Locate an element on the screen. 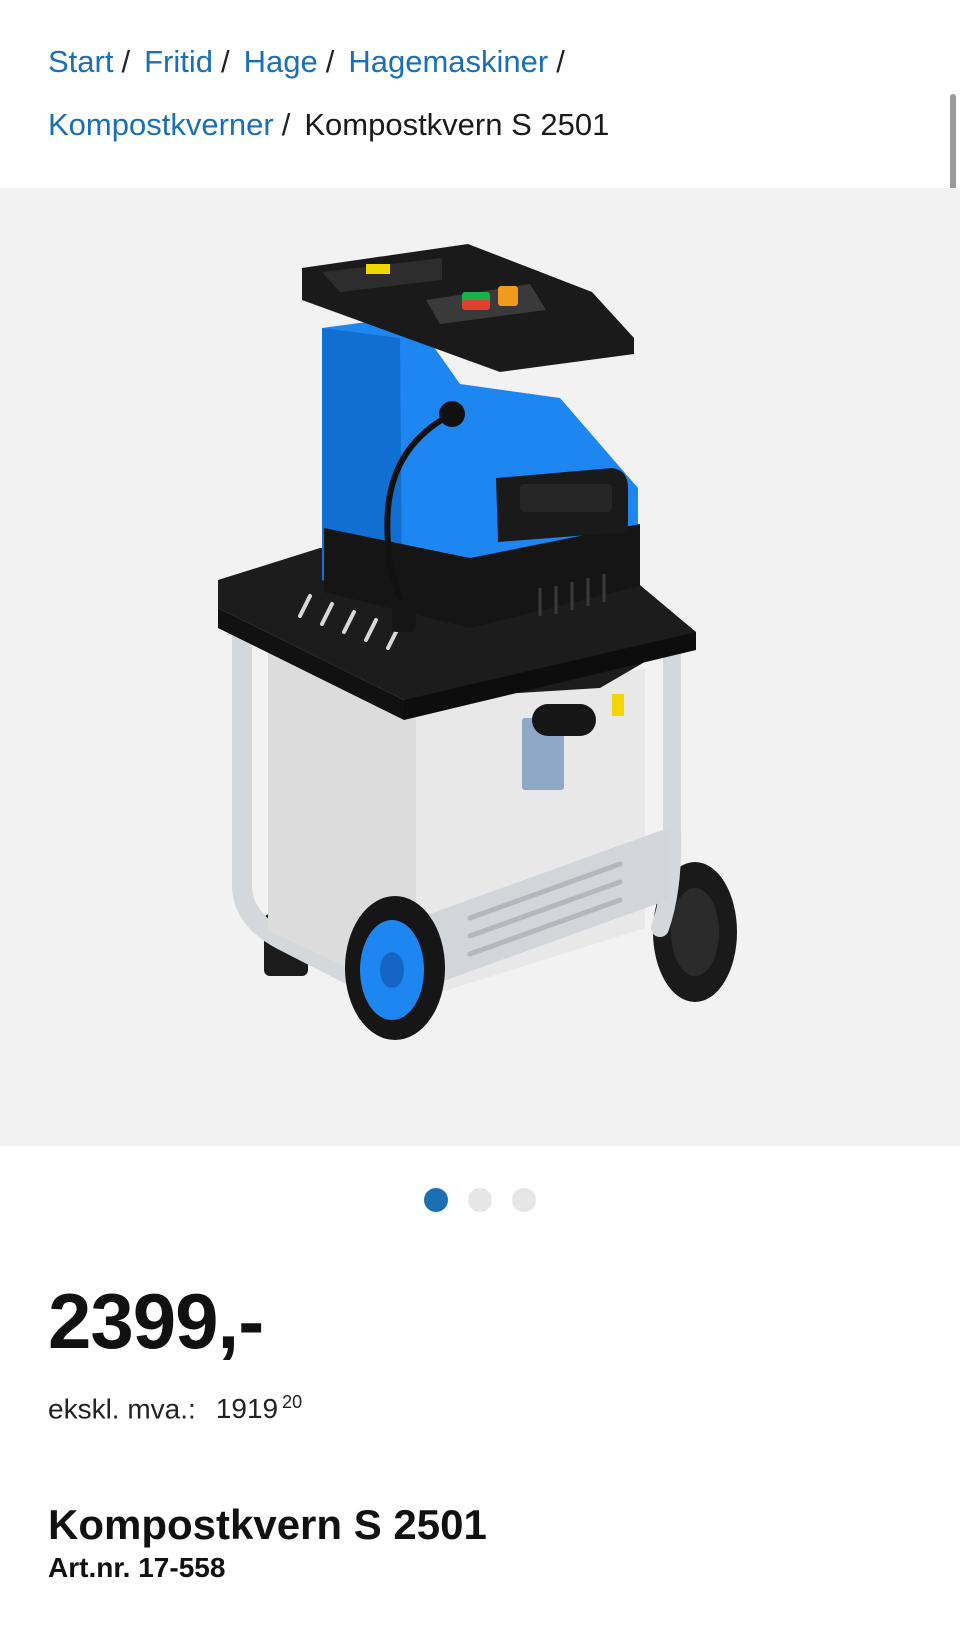 The height and width of the screenshot is (1638, 960). gallery-pagination is located at coordinates (480, 1200).